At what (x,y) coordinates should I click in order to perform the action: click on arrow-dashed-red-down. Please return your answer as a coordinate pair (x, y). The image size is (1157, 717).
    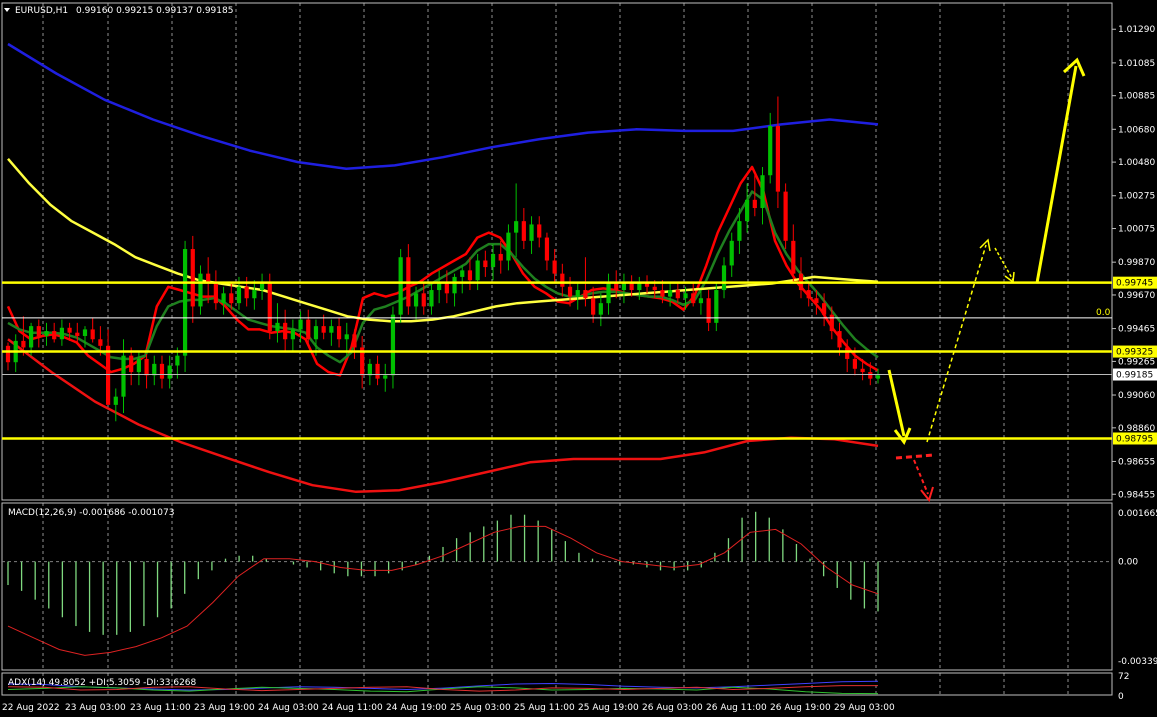
    Looking at the image, I should click on (921, 477).